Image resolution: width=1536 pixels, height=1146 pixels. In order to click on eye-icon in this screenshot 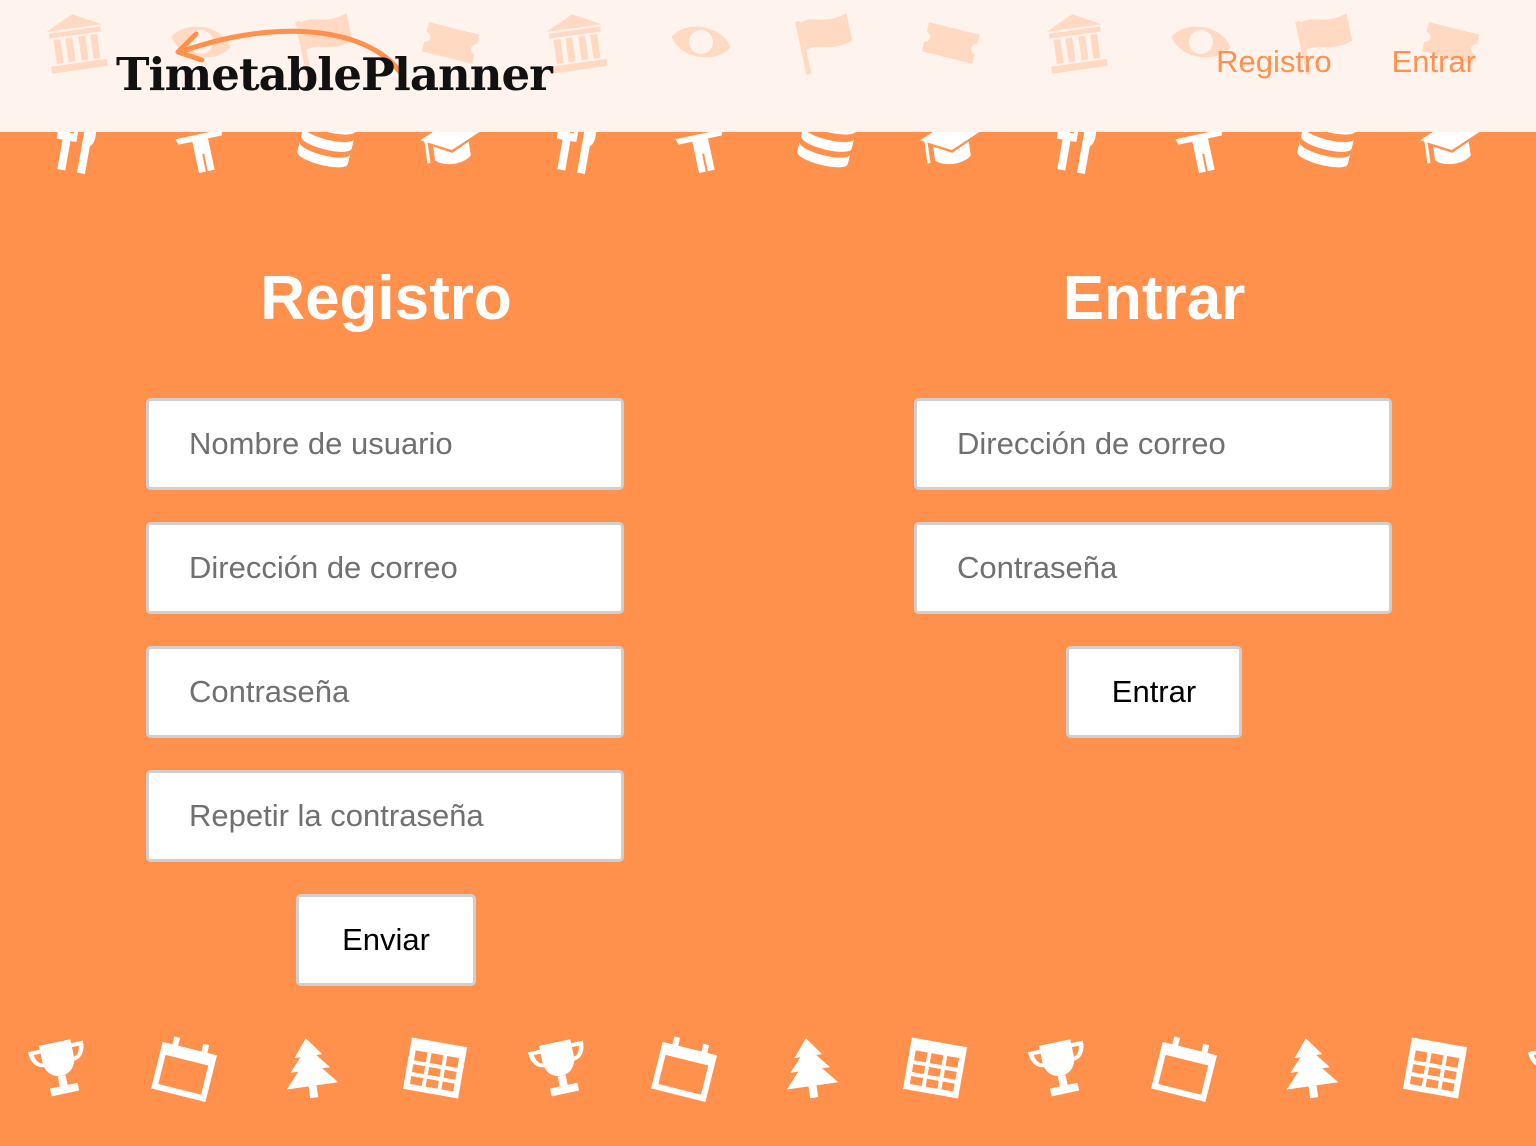, I will do `click(701, 42)`.